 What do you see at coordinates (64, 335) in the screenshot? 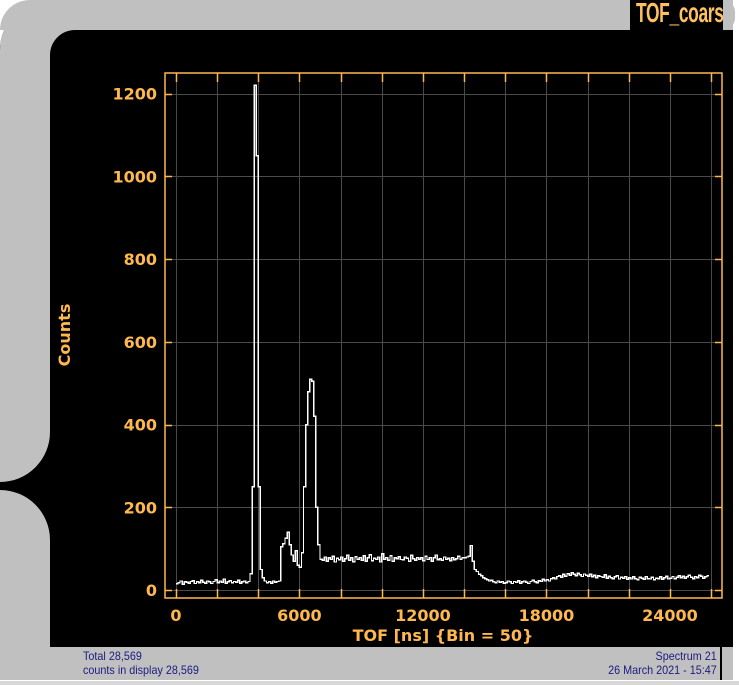
I see `y-axis-label: Counts` at bounding box center [64, 335].